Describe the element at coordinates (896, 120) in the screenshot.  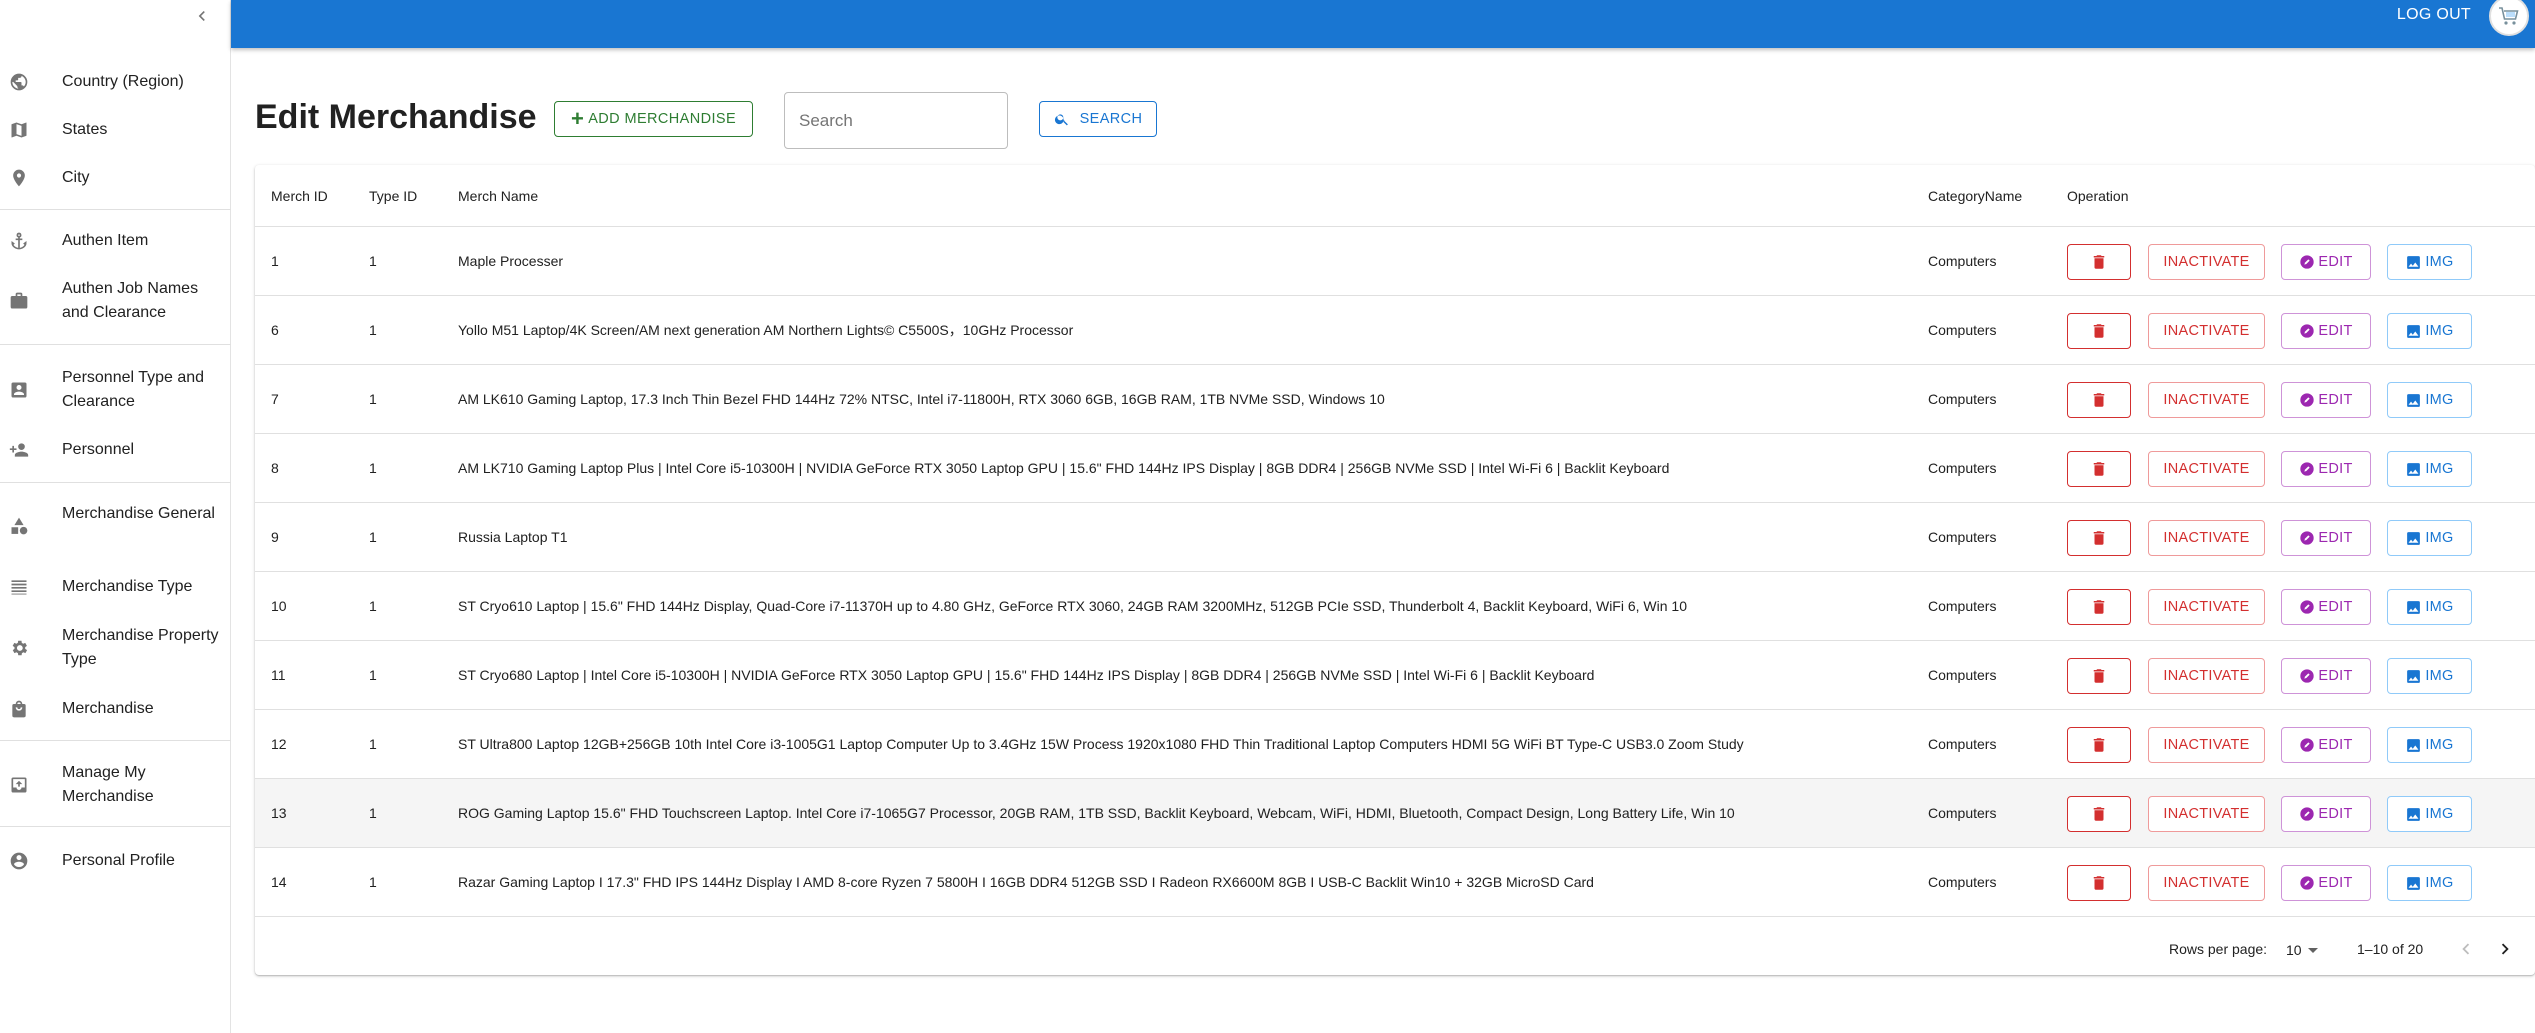
I see `search-input` at that location.